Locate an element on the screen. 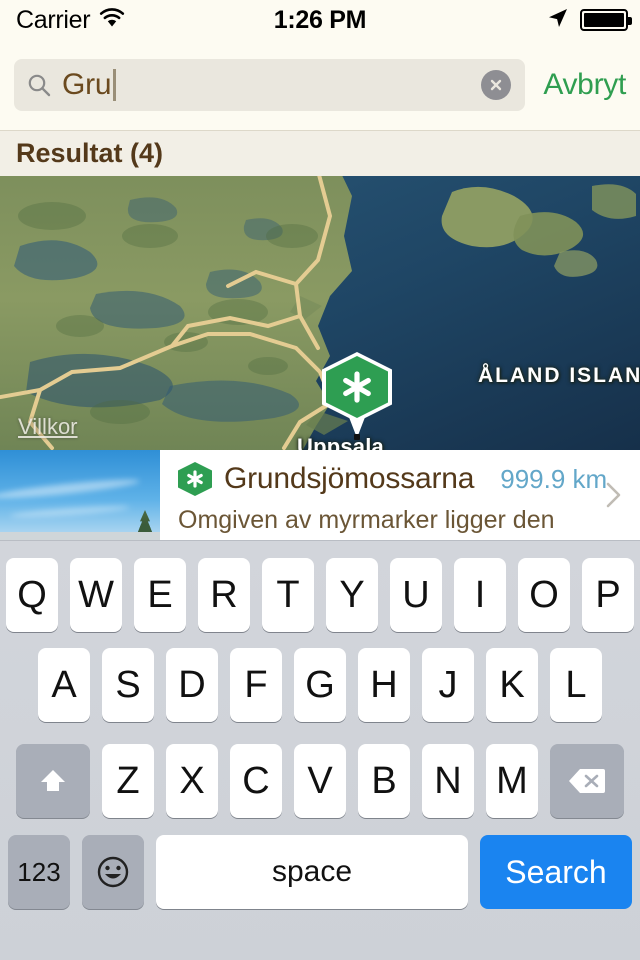  map-attribution-link: Villkor is located at coordinates (48, 427).